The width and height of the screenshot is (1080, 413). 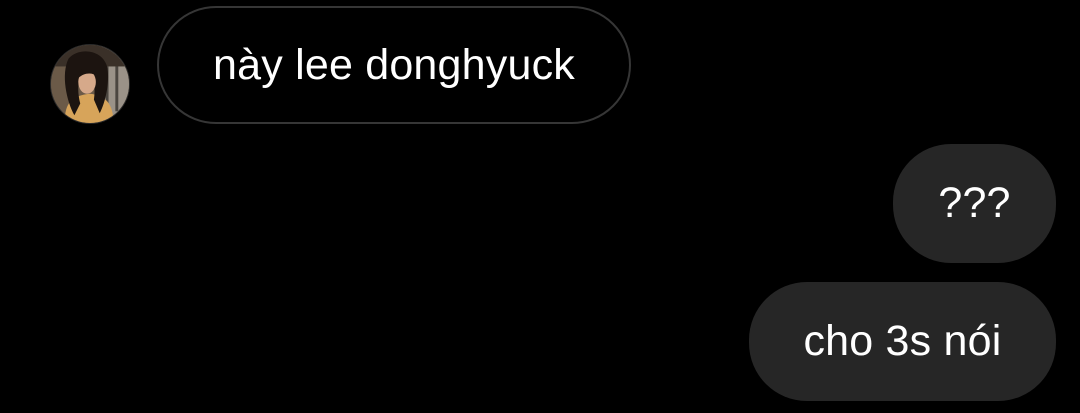 I want to click on outgoing-message-bubble: cho 3s nói, so click(x=902, y=341).